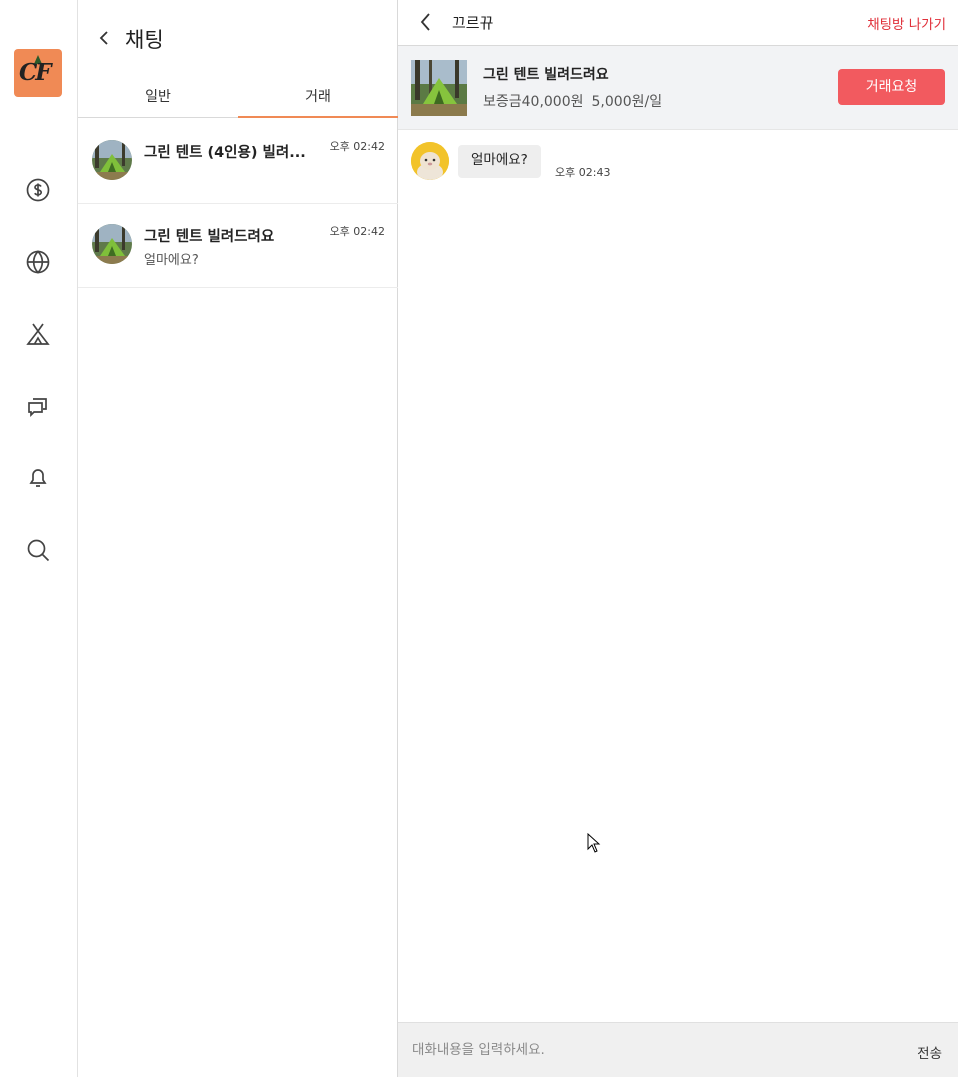  I want to click on daily-price: 5,000원/일, so click(627, 102).